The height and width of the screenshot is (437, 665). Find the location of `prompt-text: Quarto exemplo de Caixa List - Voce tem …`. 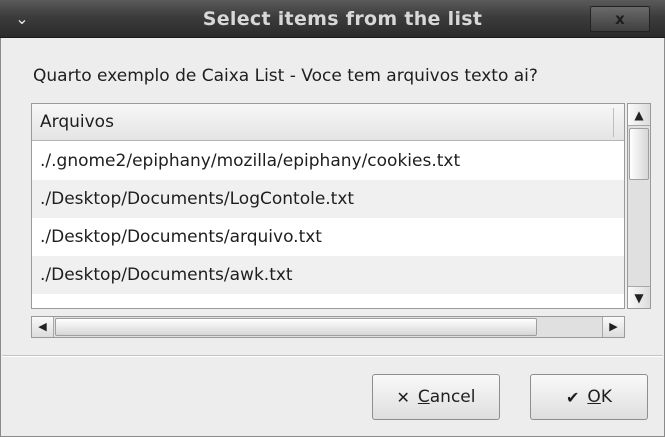

prompt-text: Quarto exemplo de Caixa List - Voce tem … is located at coordinates (285, 76).